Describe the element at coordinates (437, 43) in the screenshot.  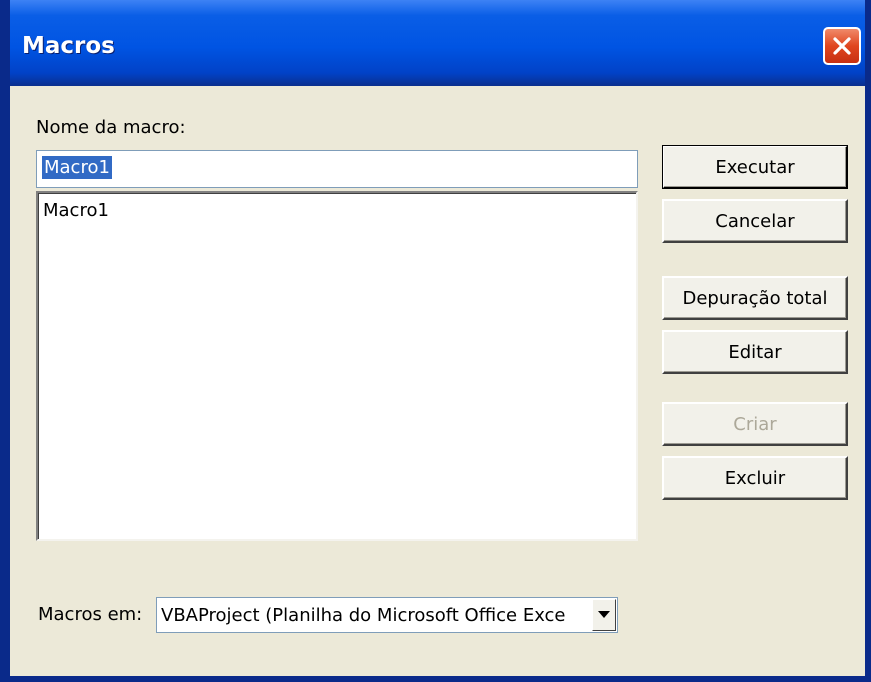
I see `title-bar: Macros` at that location.